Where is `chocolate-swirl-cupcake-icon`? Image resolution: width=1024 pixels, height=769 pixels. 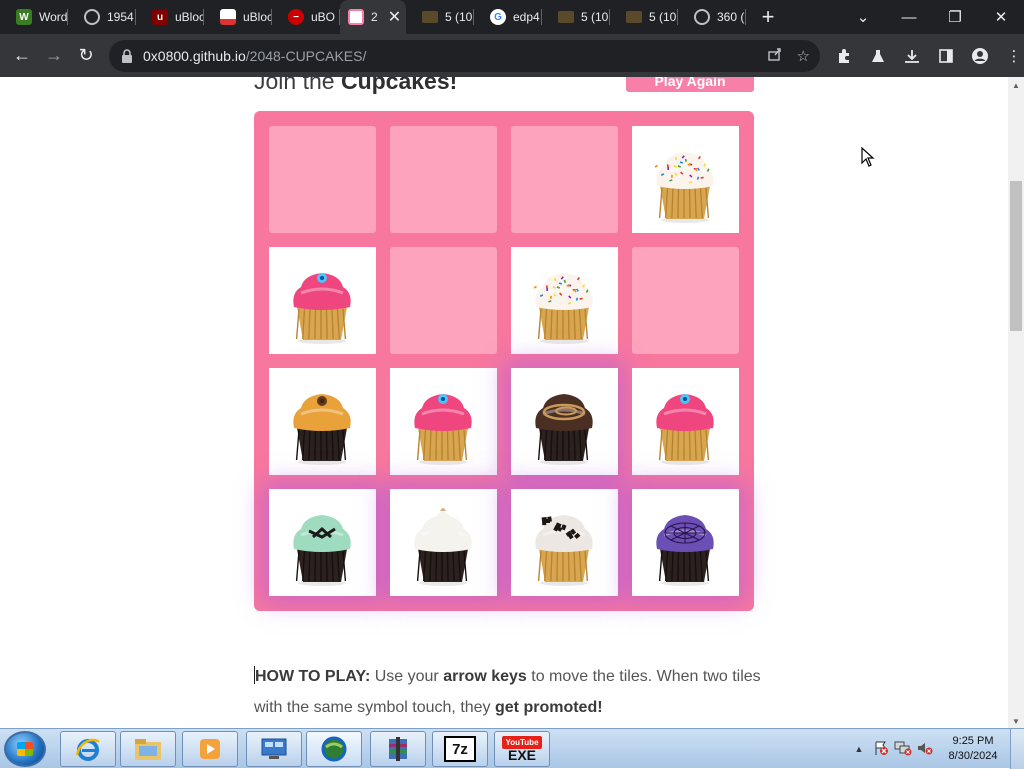 chocolate-swirl-cupcake-icon is located at coordinates (564, 421).